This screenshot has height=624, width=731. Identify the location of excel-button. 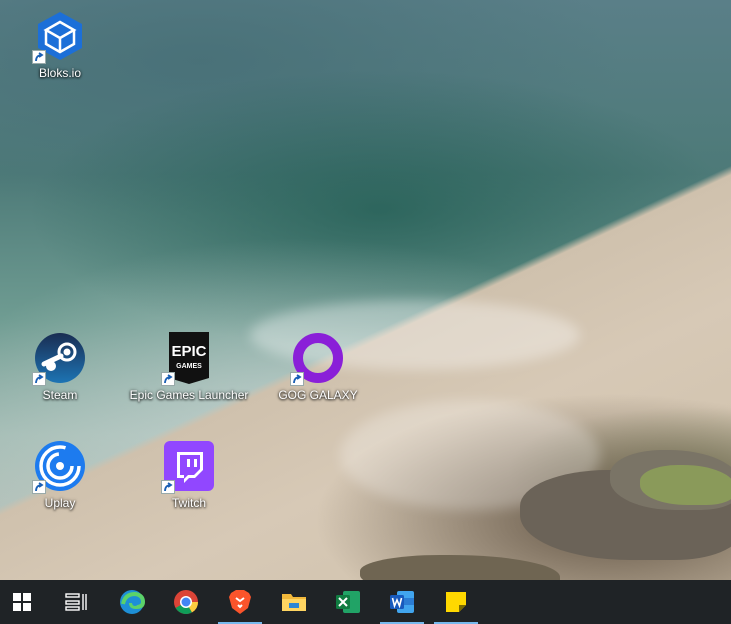
(348, 602).